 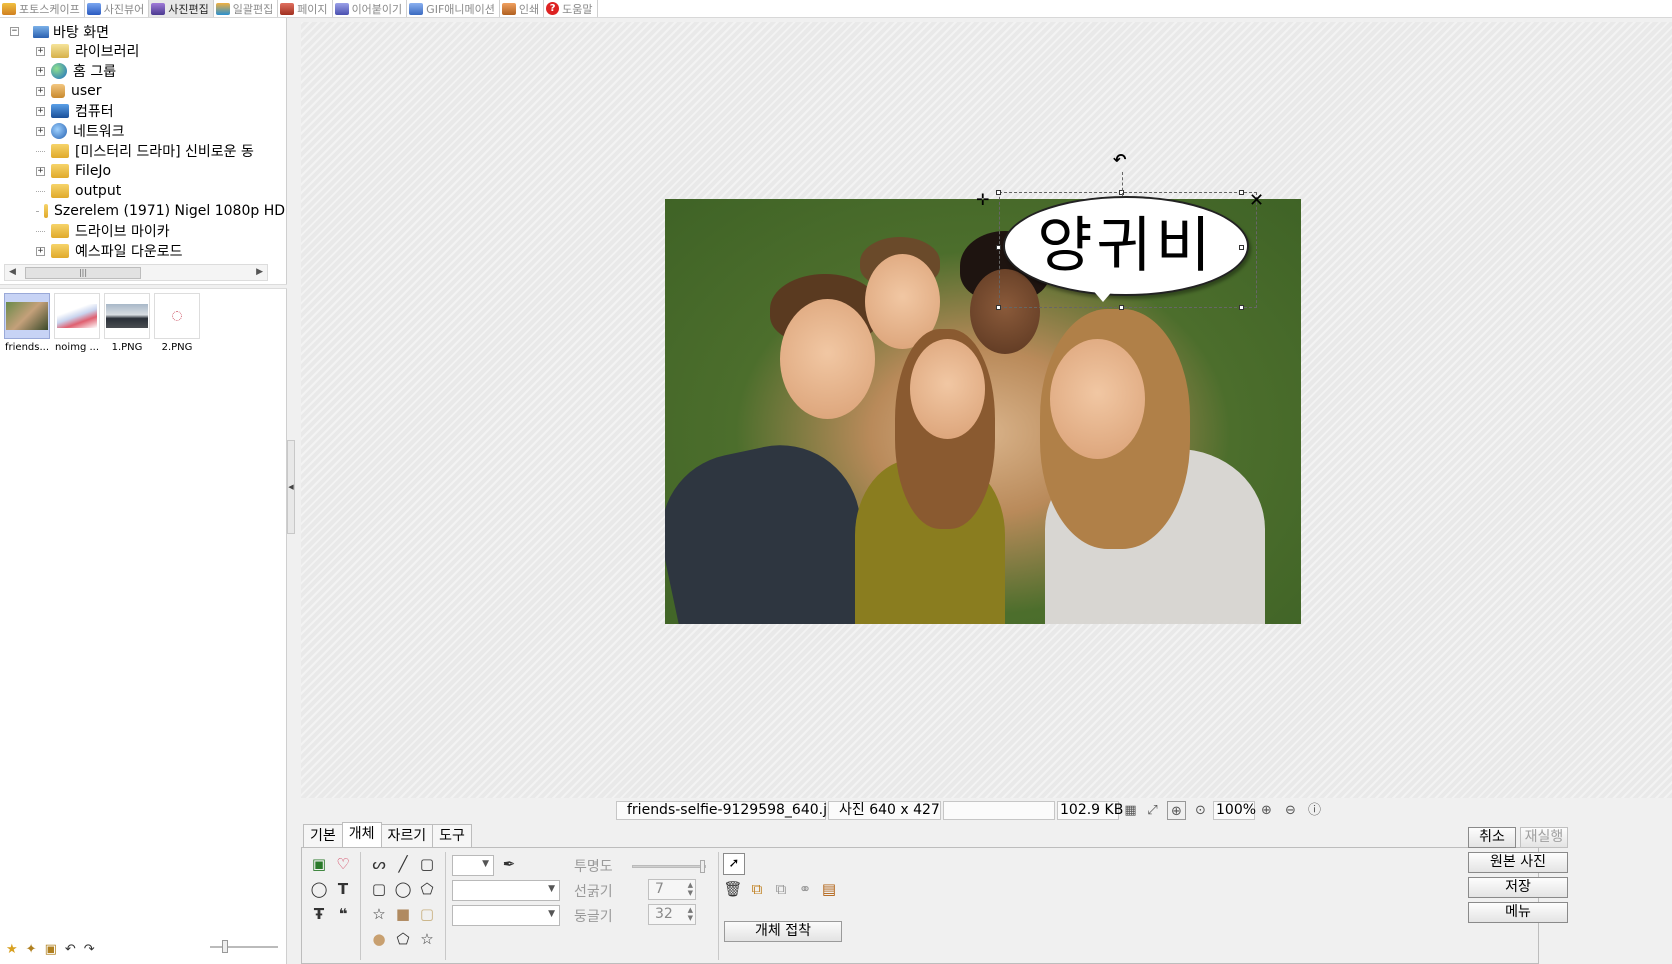 What do you see at coordinates (781, 889) in the screenshot?
I see `send-back-icon: ⧉` at bounding box center [781, 889].